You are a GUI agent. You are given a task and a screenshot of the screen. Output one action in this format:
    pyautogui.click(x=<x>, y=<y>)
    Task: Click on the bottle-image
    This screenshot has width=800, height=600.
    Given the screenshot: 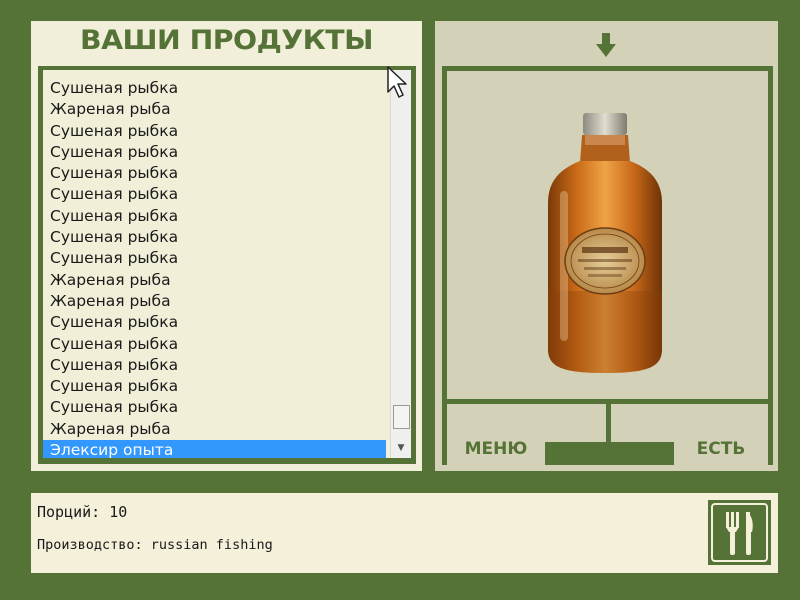 What is the action you would take?
    pyautogui.click(x=605, y=243)
    